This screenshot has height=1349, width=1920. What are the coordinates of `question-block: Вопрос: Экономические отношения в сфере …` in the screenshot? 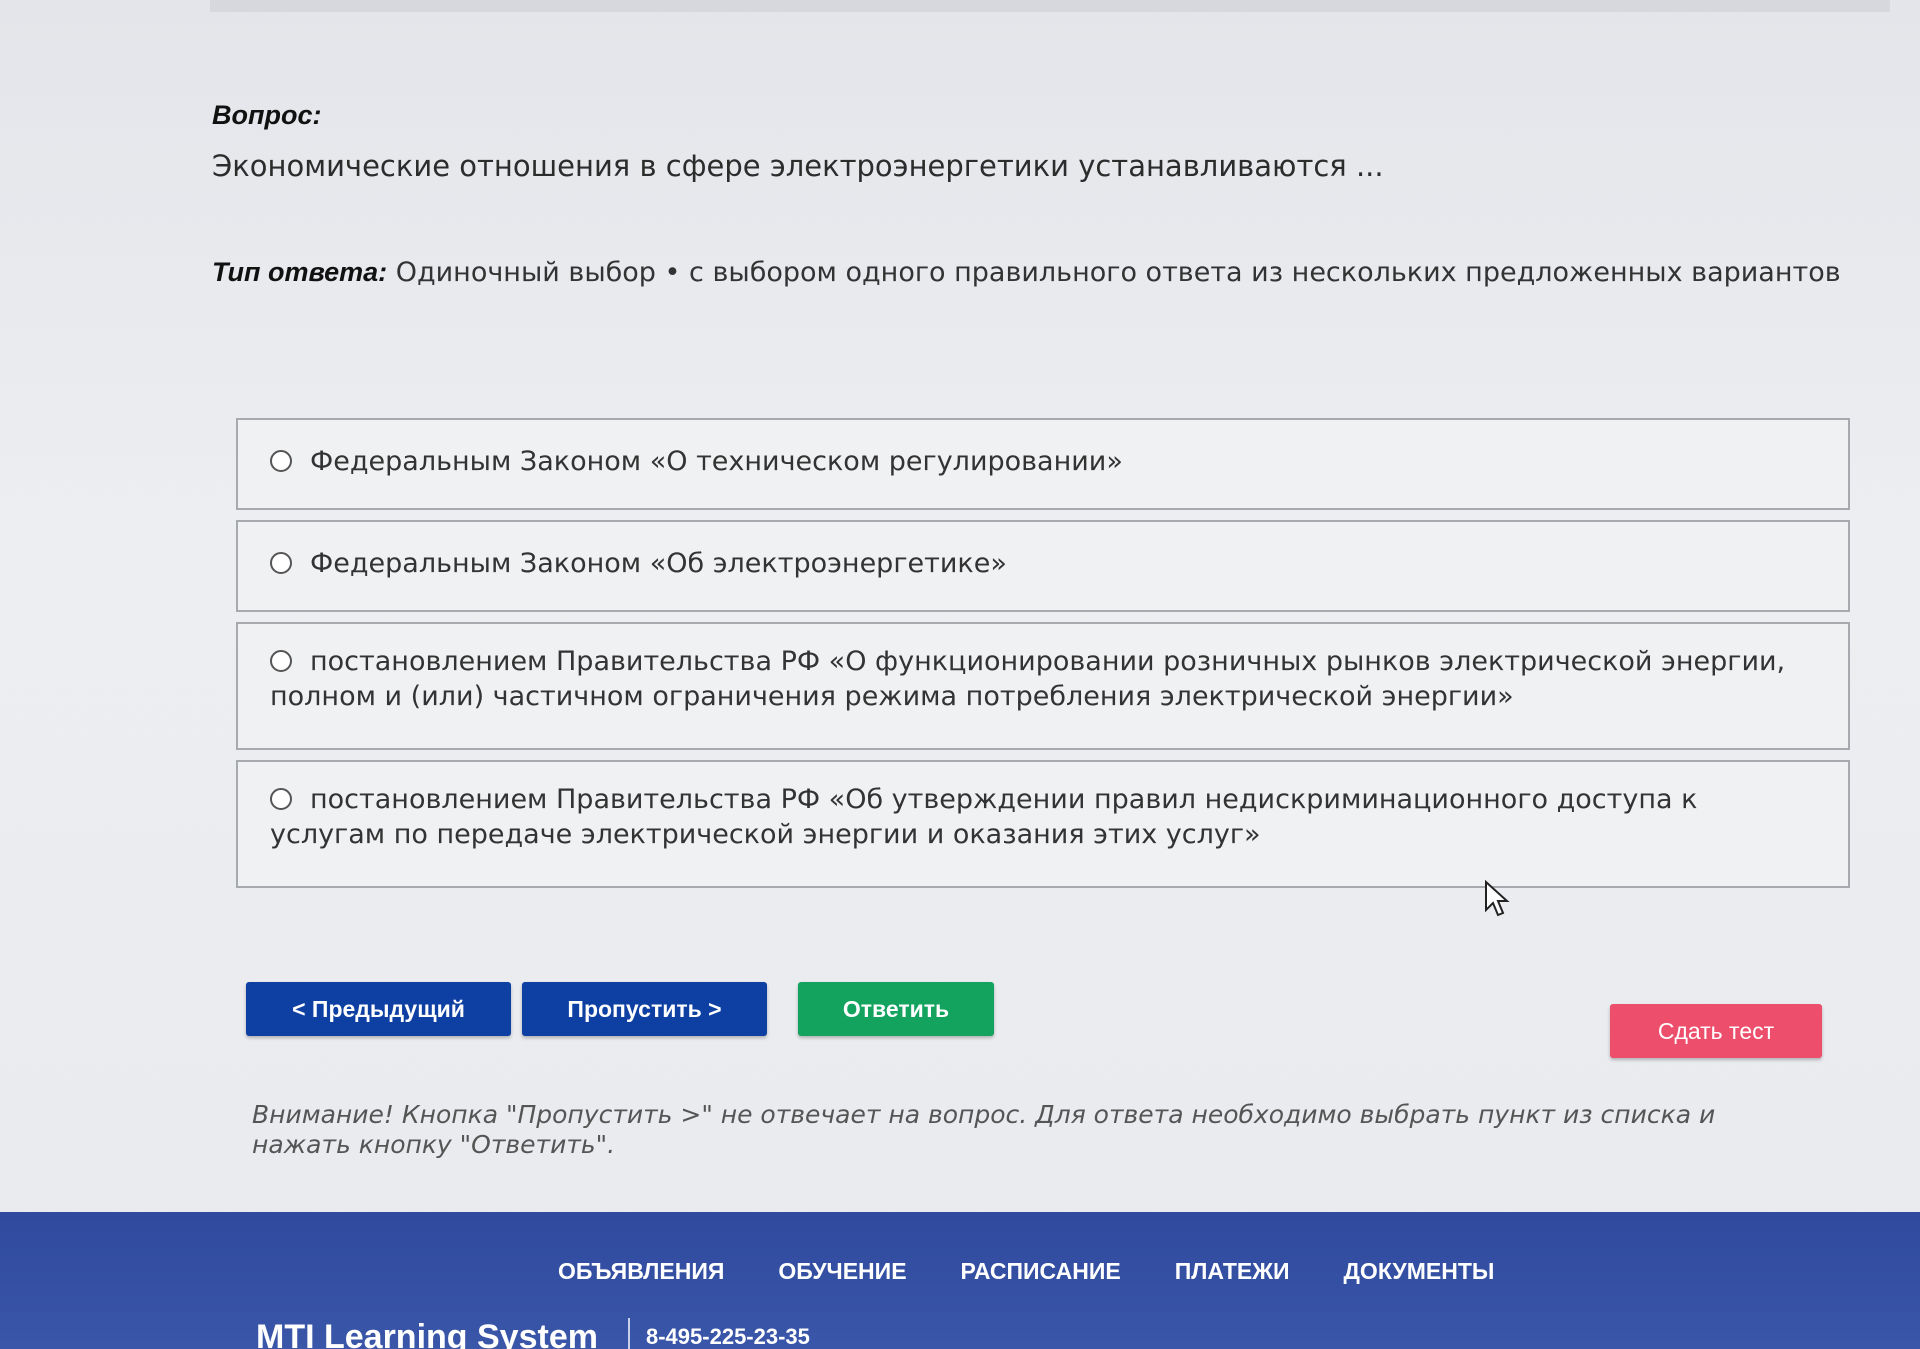 It's located at (1032, 194).